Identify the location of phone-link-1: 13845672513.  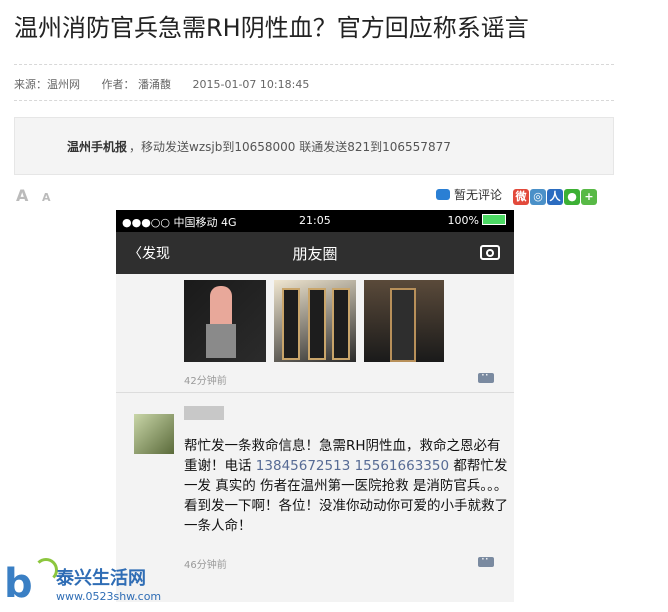
(303, 466).